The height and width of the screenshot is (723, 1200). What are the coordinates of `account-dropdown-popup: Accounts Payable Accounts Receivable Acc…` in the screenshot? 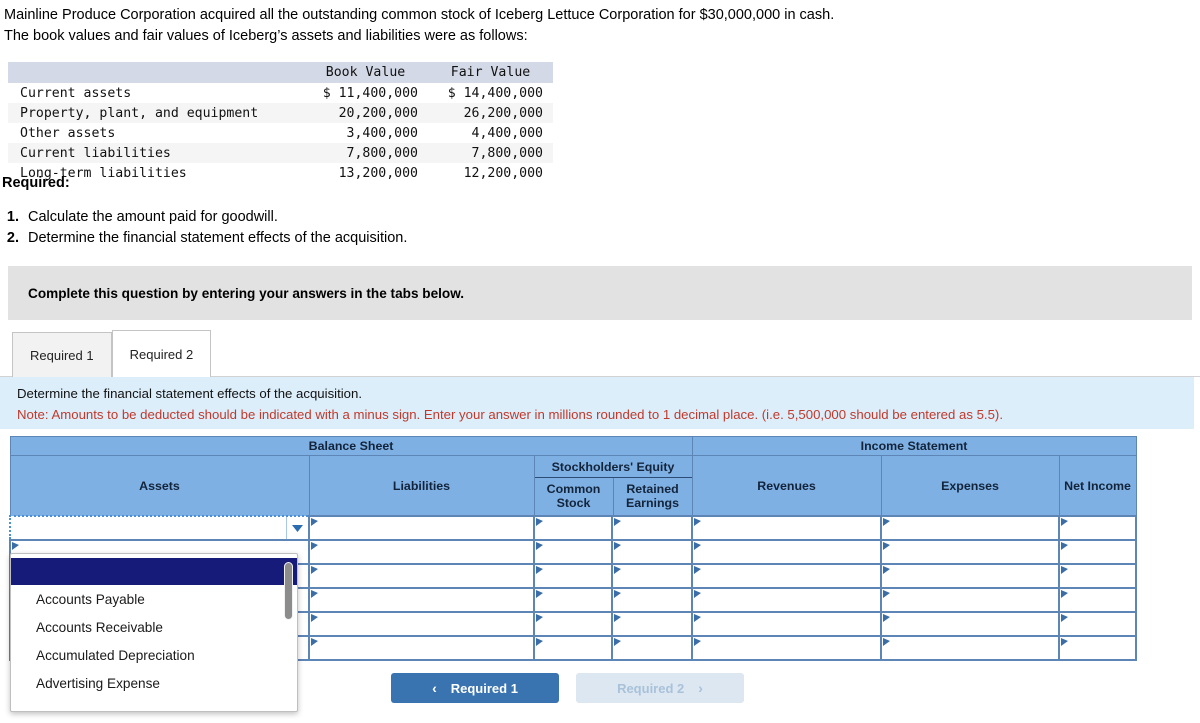 It's located at (154, 632).